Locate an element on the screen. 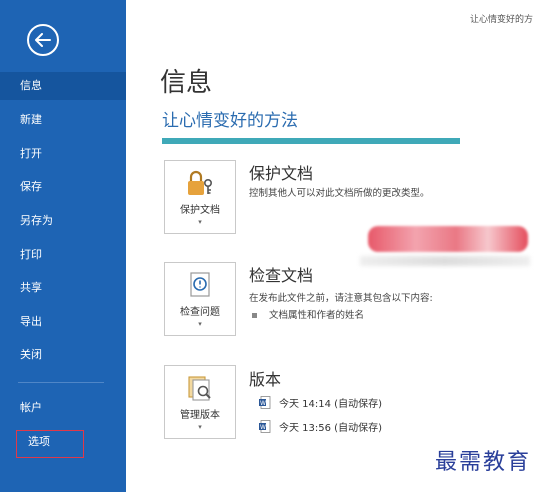 The image size is (539, 492). version-entry-label: 今天 14:14 (自动保存) is located at coordinates (330, 404).